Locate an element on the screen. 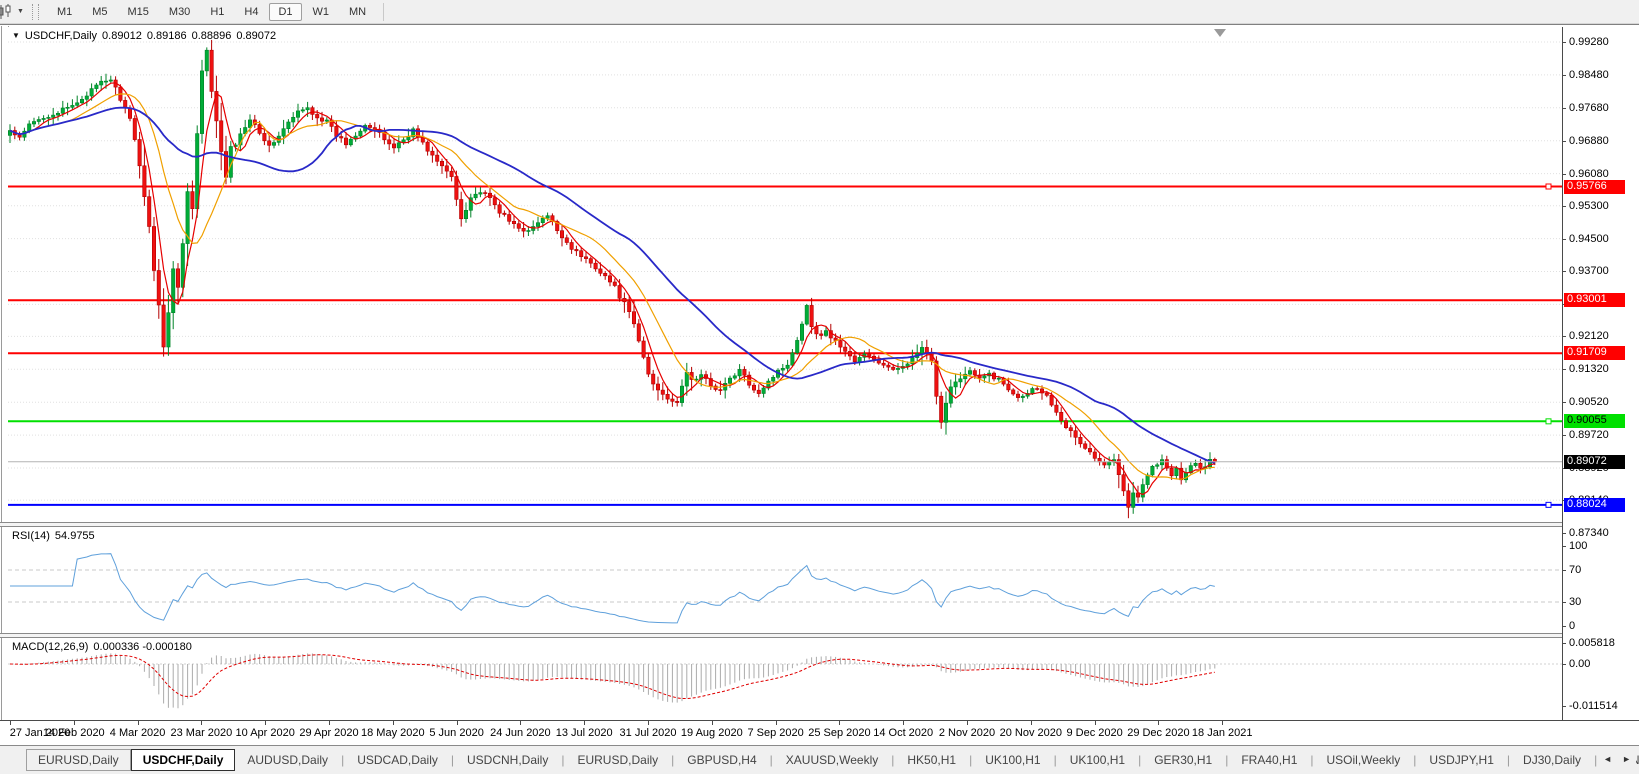 This screenshot has height=774, width=1639. date-label: 29 Apr 2020 is located at coordinates (329, 733).